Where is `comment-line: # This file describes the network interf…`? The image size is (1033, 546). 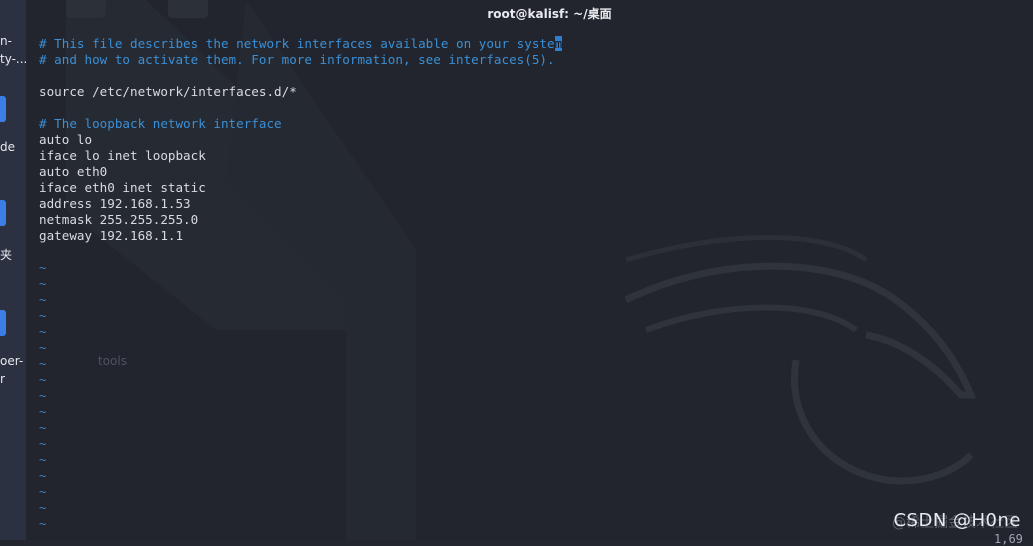 comment-line: # This file describes the network interf… is located at coordinates (301, 44).